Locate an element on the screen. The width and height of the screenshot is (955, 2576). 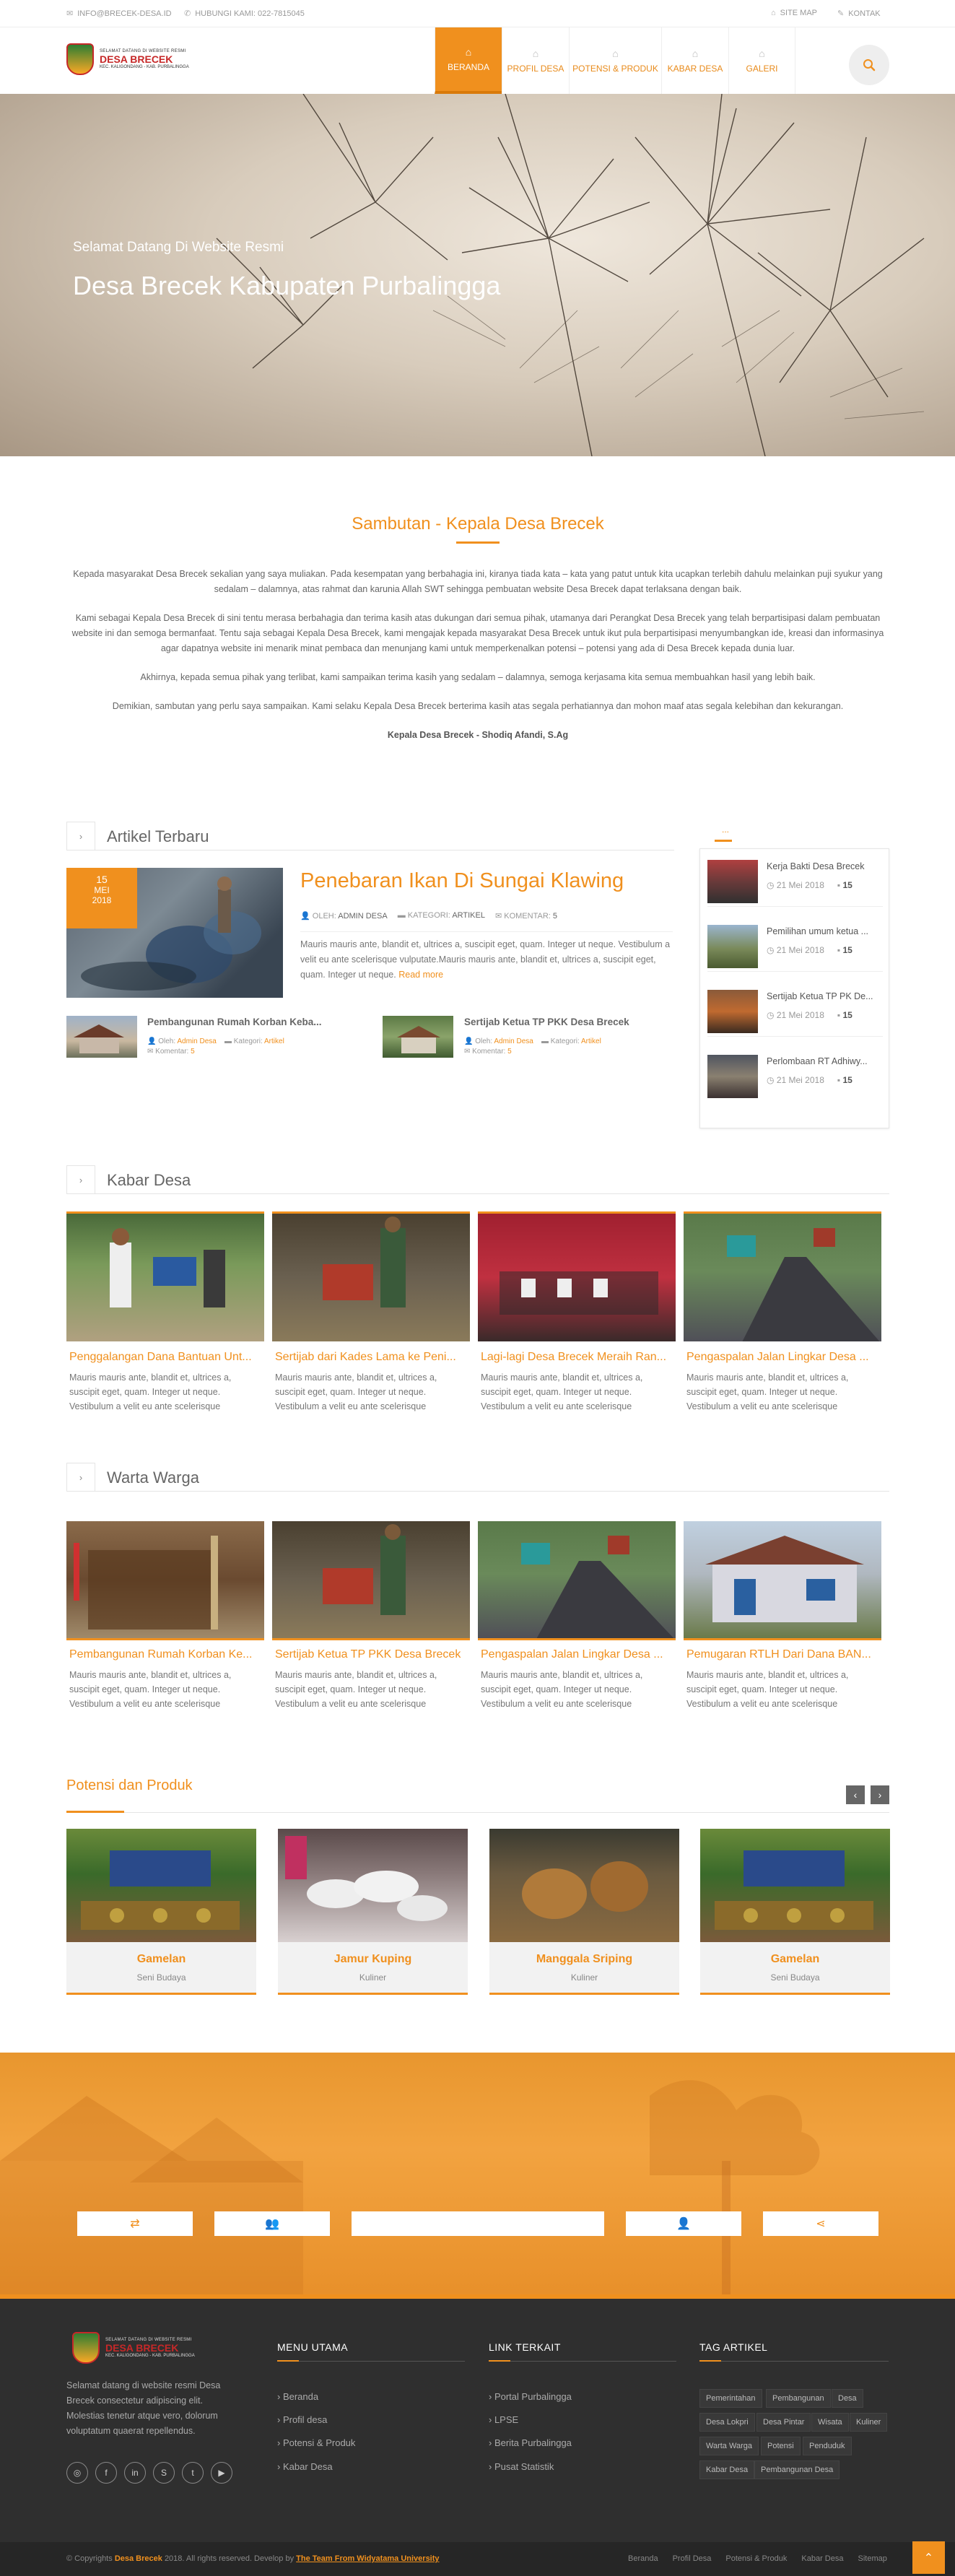
tag-chip: Potensi is located at coordinates (781, 2446).